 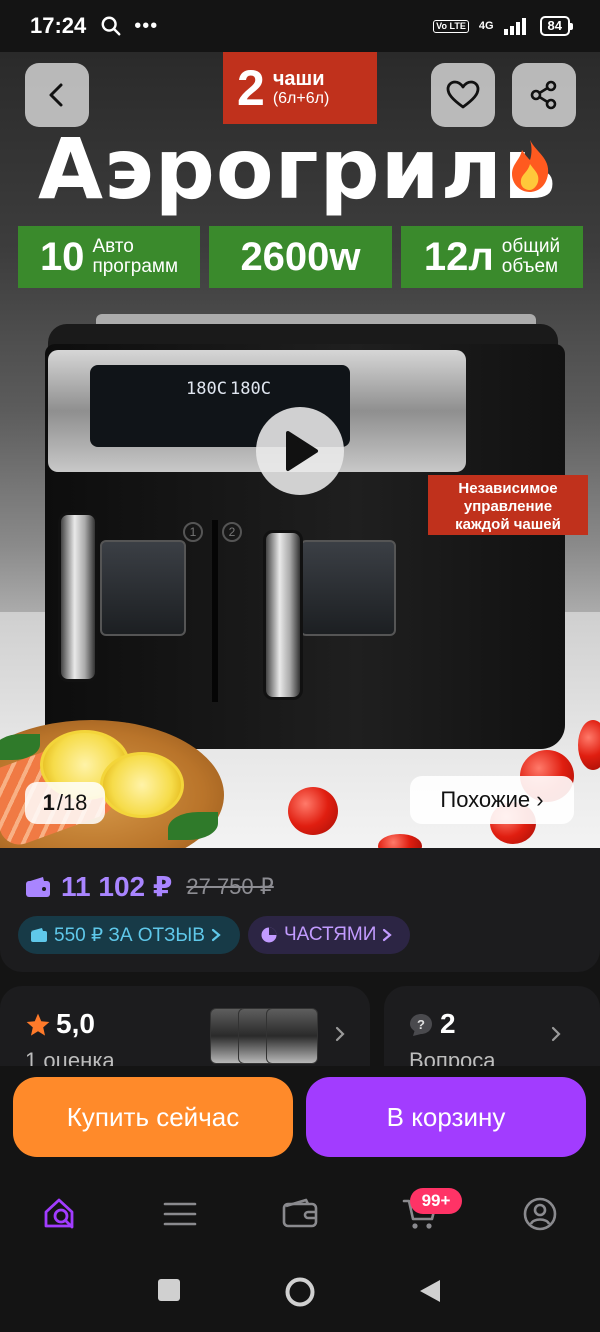 I want to click on status-indicators: Vo LTE 4G 84, so click(x=503, y=26).